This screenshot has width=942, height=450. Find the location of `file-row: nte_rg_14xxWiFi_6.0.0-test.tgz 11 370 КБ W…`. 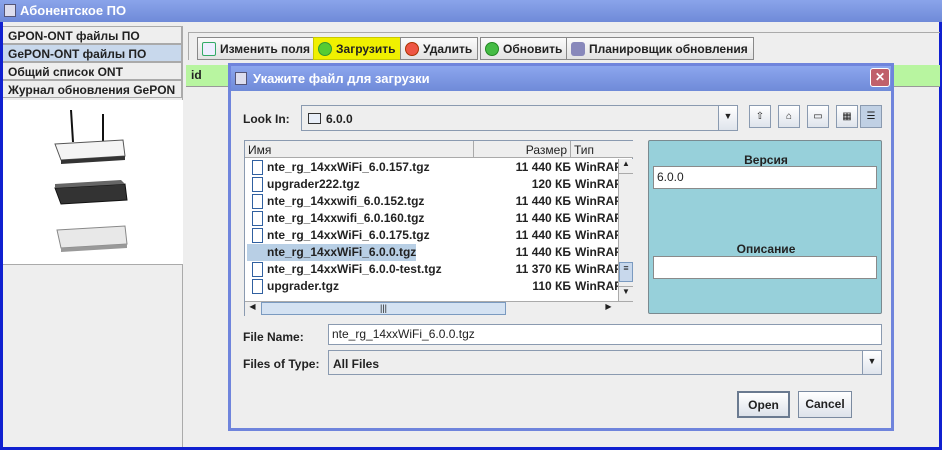

file-row: nte_rg_14xxWiFi_6.0.0-test.tgz 11 370 КБ W… is located at coordinates (440, 269).